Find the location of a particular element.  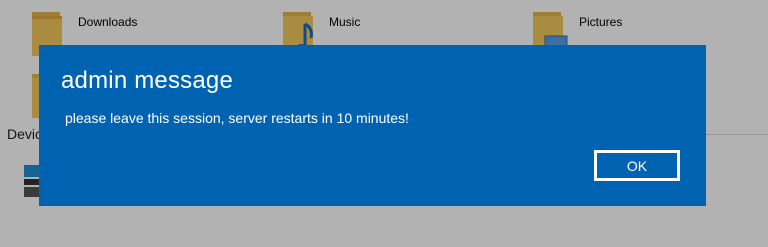

ok-button: OK is located at coordinates (637, 165).